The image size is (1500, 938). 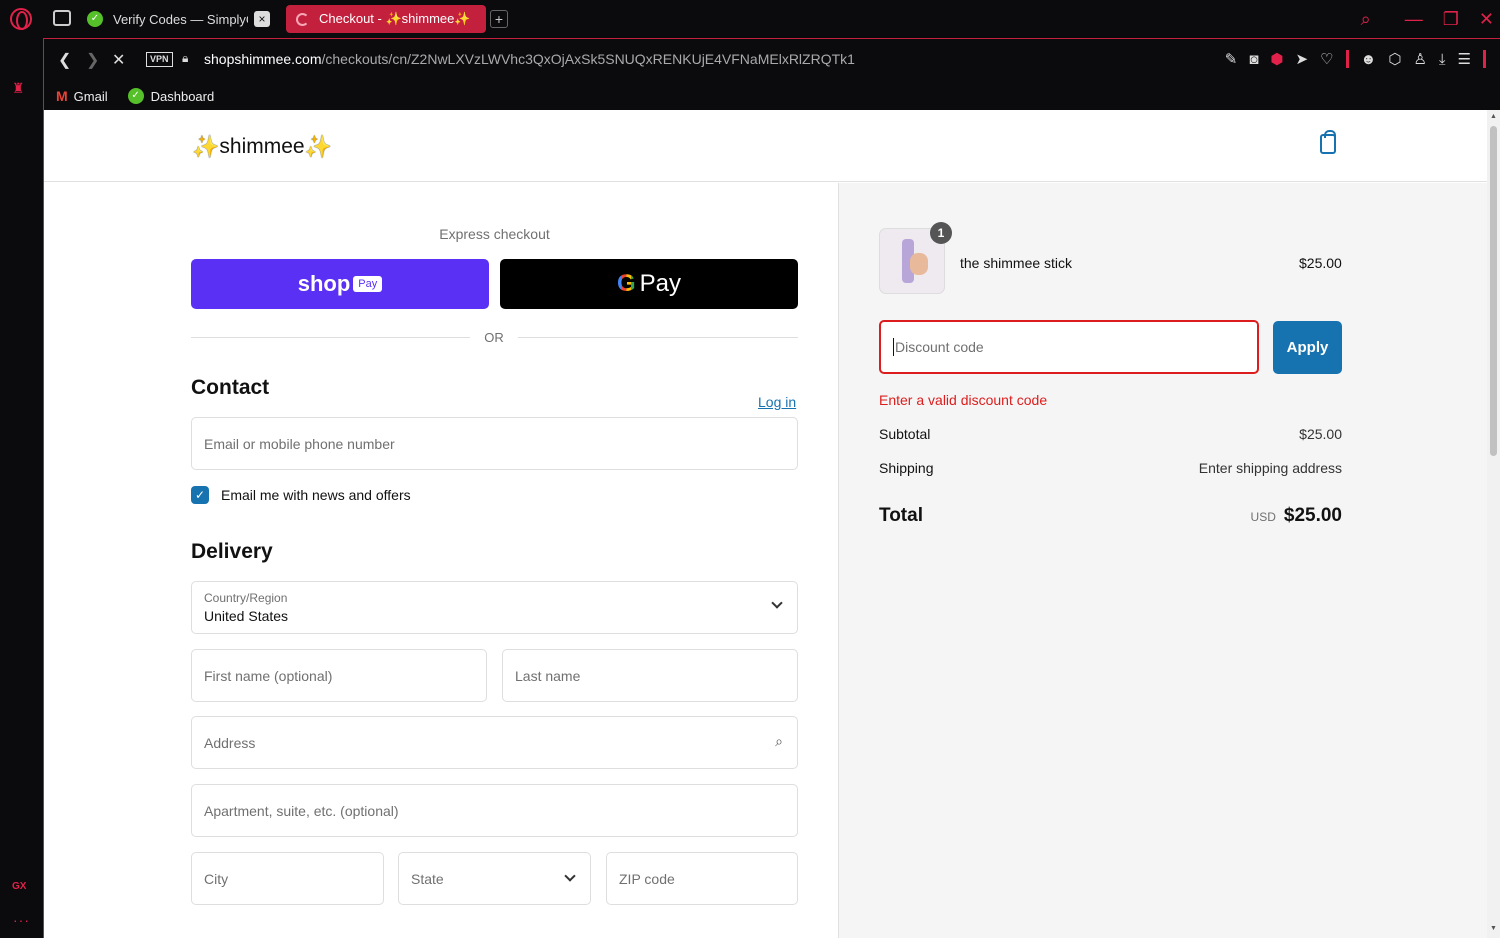 I want to click on bookmark-label: Gmail, so click(x=90, y=96).